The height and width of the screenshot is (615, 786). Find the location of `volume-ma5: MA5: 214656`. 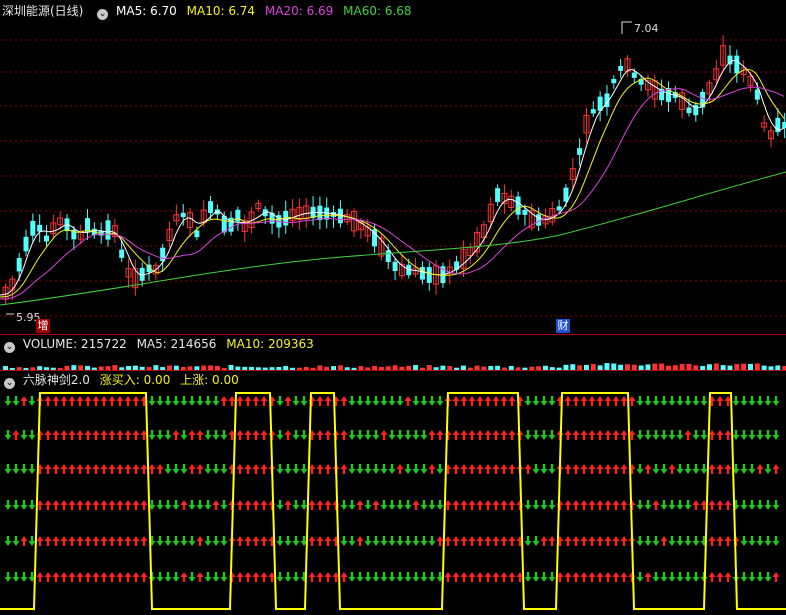

volume-ma5: MA5: 214656 is located at coordinates (176, 344).